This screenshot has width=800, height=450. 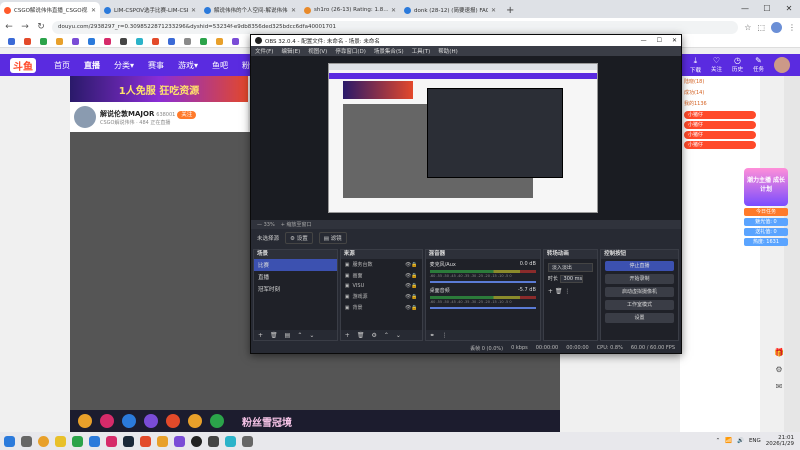 I want to click on menu-edit: 编辑(E), so click(x=290, y=51).